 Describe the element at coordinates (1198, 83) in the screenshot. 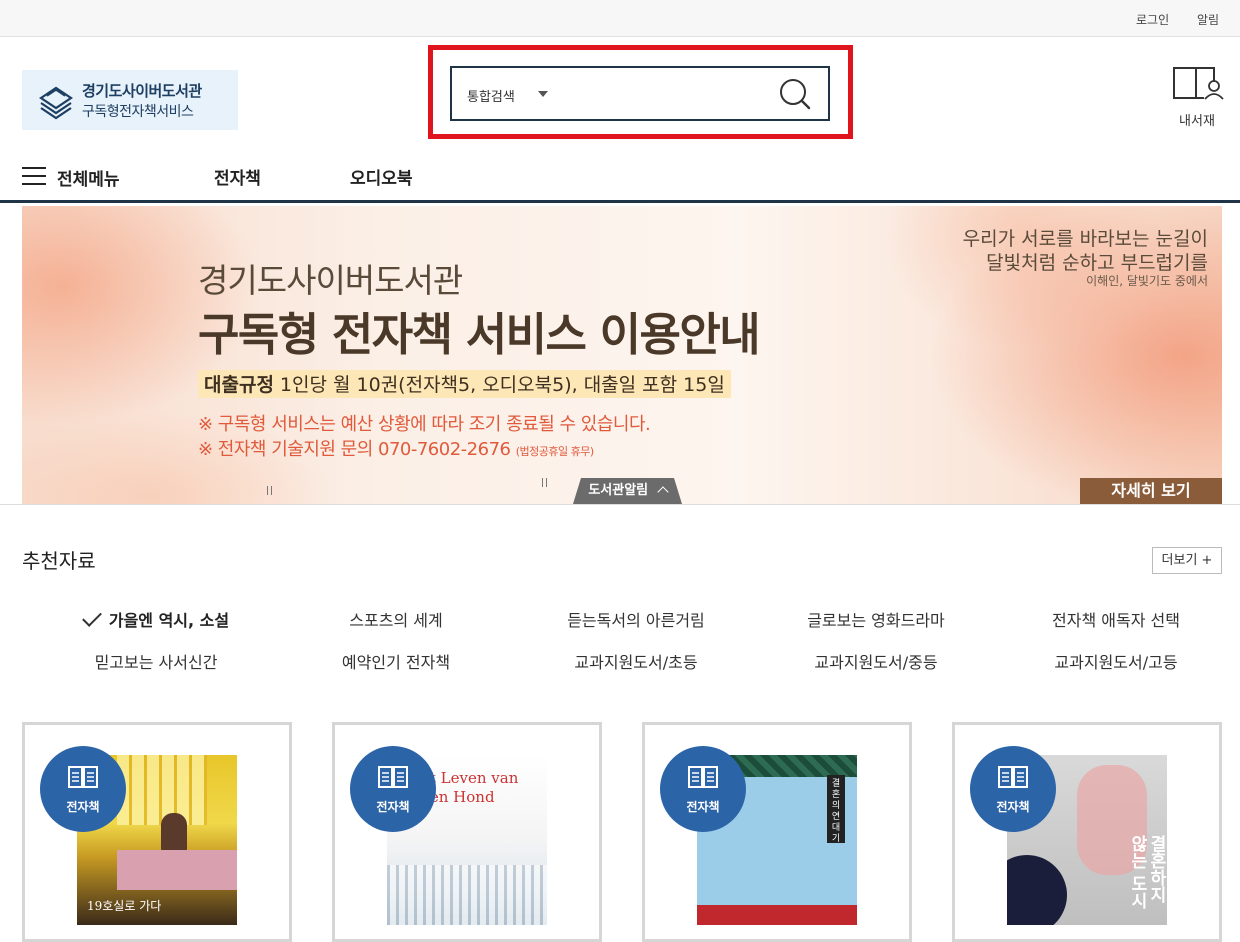

I see `book-person-icon` at that location.